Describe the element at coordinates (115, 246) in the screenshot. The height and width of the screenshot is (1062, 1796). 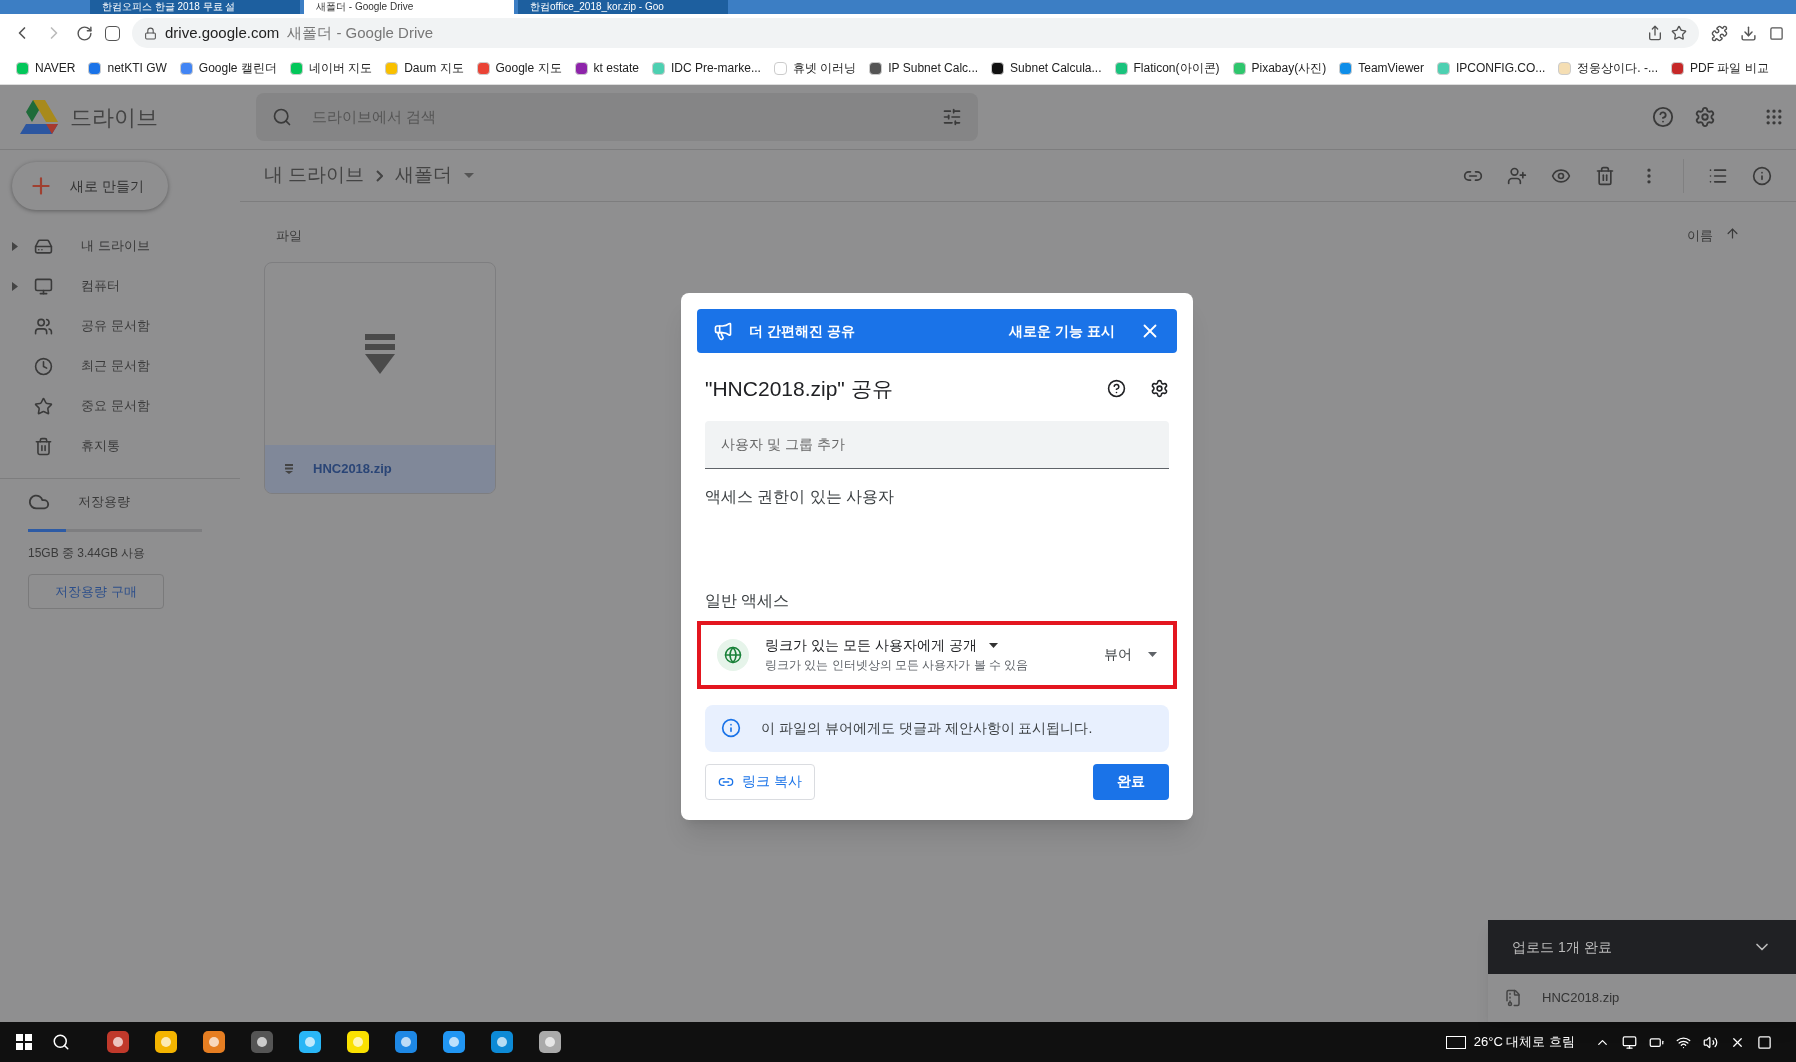
I see `nav-item: 내 드라이브` at that location.